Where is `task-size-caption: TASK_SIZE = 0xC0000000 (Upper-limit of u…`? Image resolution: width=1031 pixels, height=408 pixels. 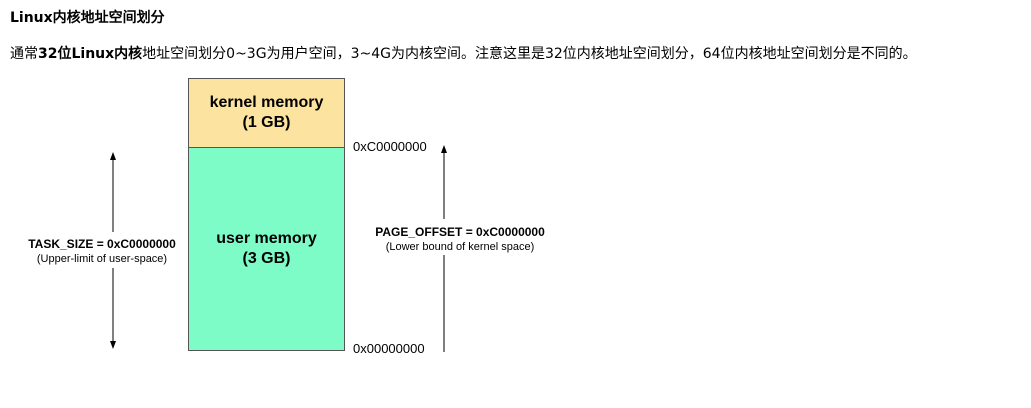
task-size-caption: TASK_SIZE = 0xC0000000 (Upper-limit of u… is located at coordinates (102, 251).